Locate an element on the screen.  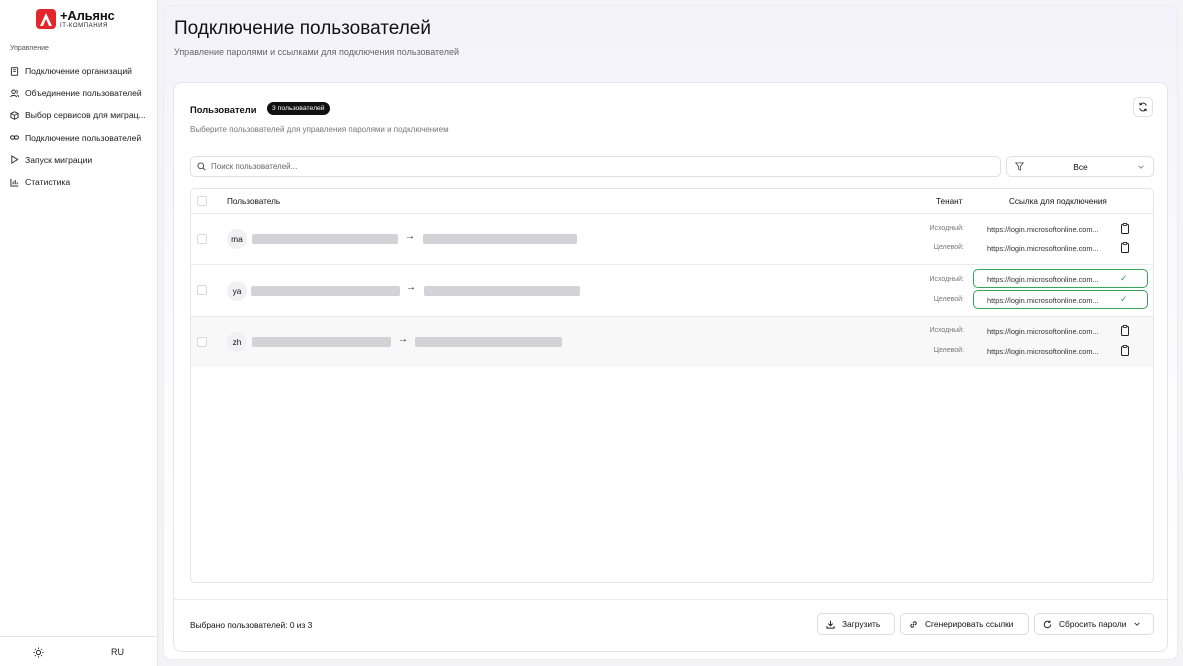
card-title: Пользователи is located at coordinates (223, 109).